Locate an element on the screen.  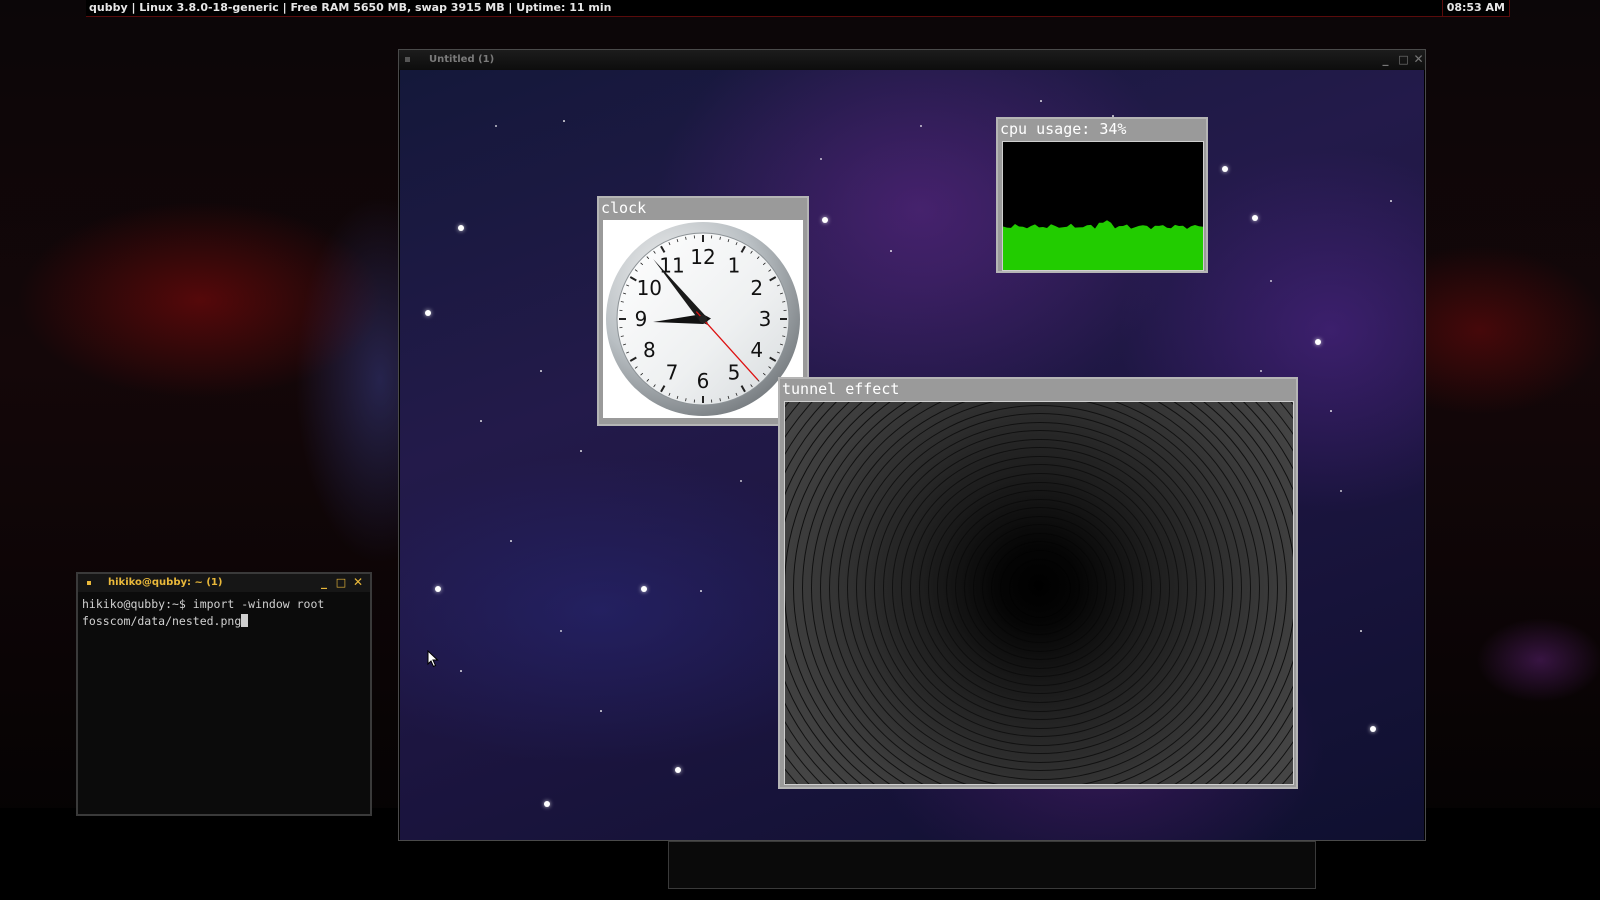
clock-numeral: 6 is located at coordinates (703, 381).